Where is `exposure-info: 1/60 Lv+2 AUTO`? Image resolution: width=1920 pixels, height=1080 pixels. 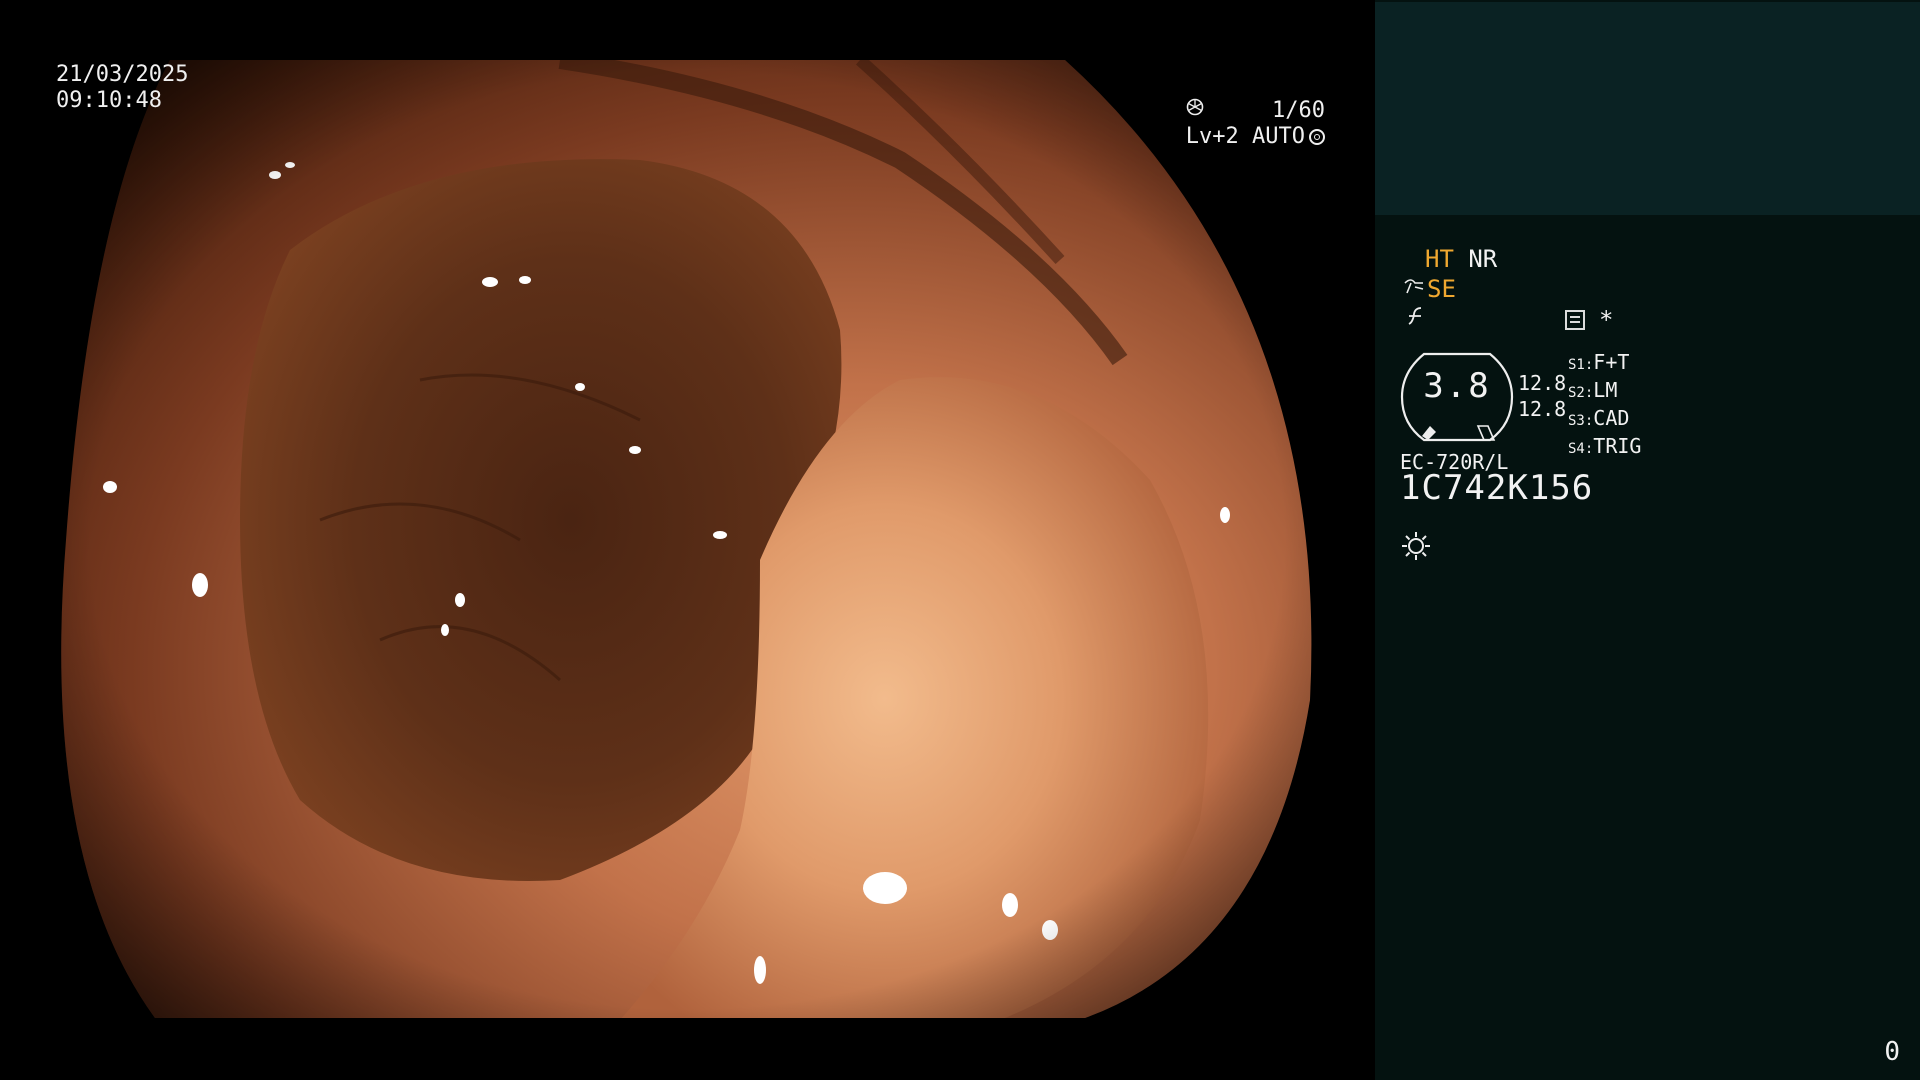
exposure-info: 1/60 Lv+2 AUTO is located at coordinates (1255, 124).